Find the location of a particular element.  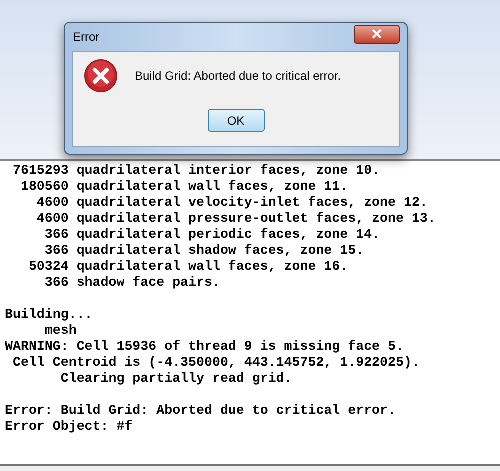

close-icon is located at coordinates (377, 34).